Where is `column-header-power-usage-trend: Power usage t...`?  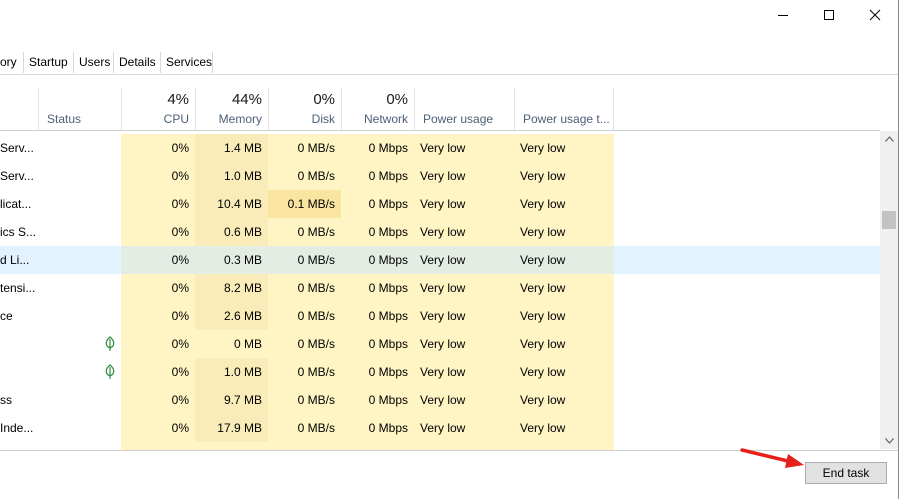 column-header-power-usage-trend: Power usage t... is located at coordinates (564, 109).